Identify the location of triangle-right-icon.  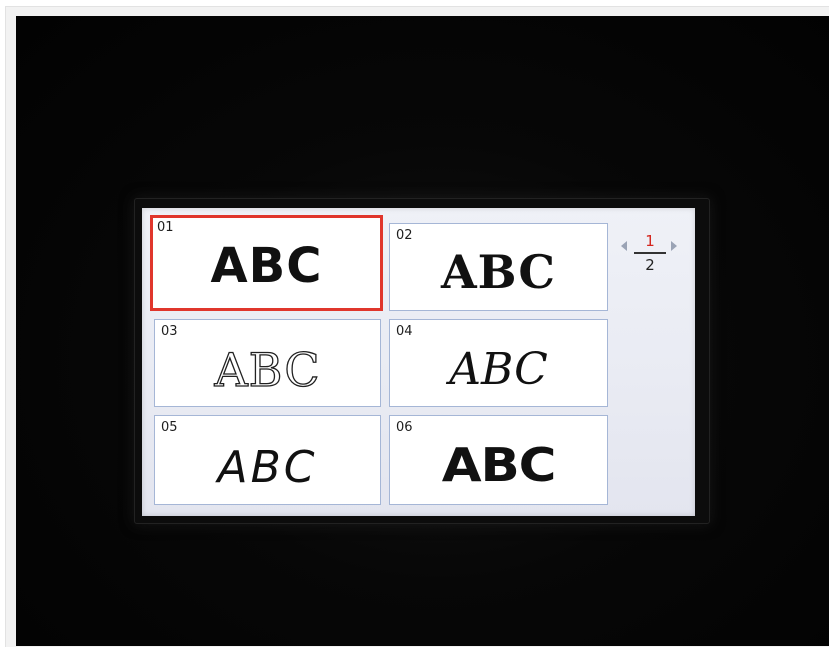
(674, 246).